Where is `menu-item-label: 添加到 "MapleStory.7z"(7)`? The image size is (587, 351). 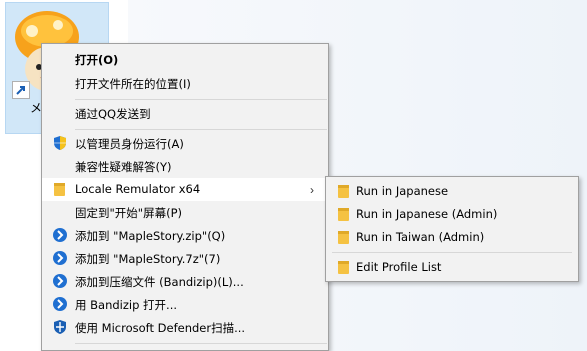 menu-item-label: 添加到 "MapleStory.7z"(7) is located at coordinates (148, 259).